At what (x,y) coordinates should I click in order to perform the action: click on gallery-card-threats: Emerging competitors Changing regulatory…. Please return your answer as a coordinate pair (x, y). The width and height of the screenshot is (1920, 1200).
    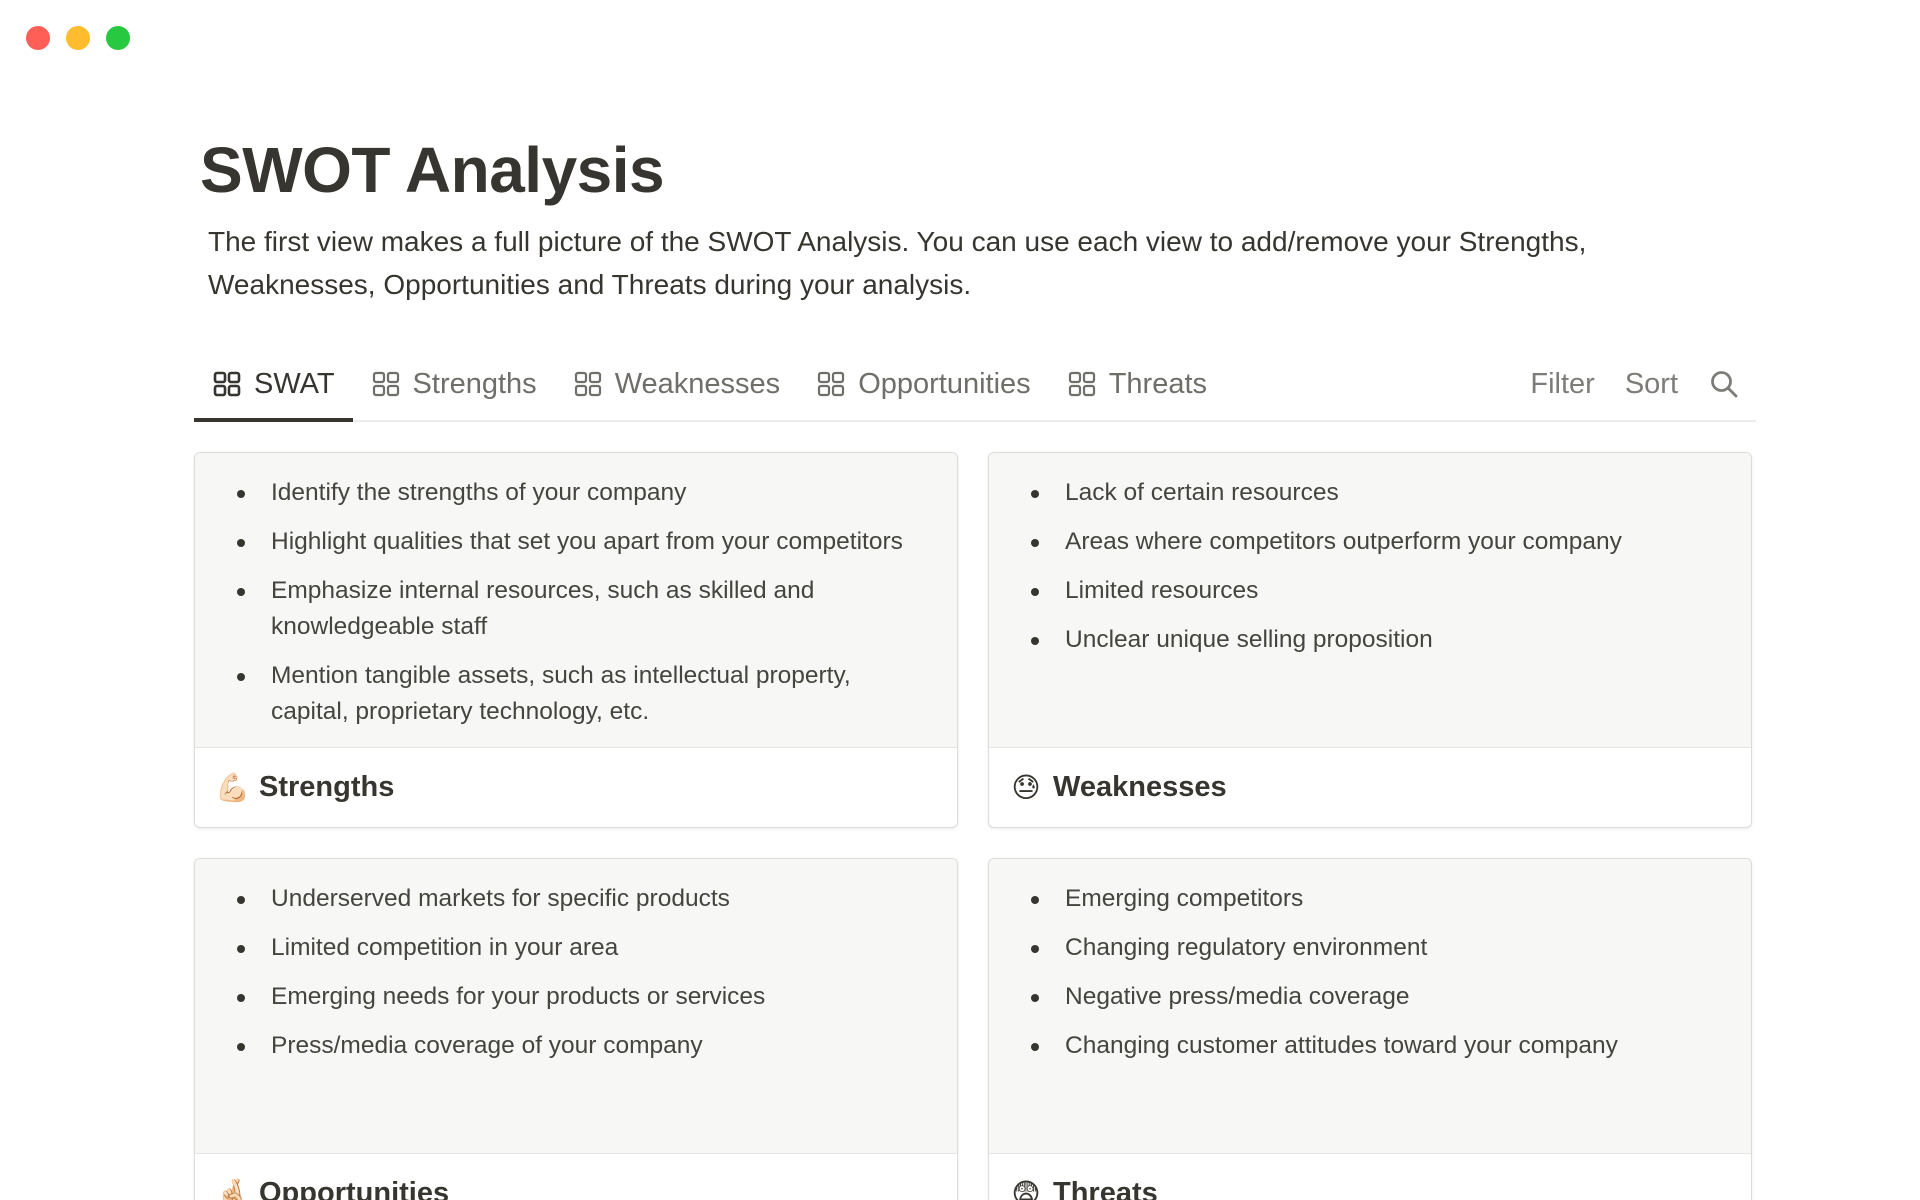
    Looking at the image, I should click on (1370, 1029).